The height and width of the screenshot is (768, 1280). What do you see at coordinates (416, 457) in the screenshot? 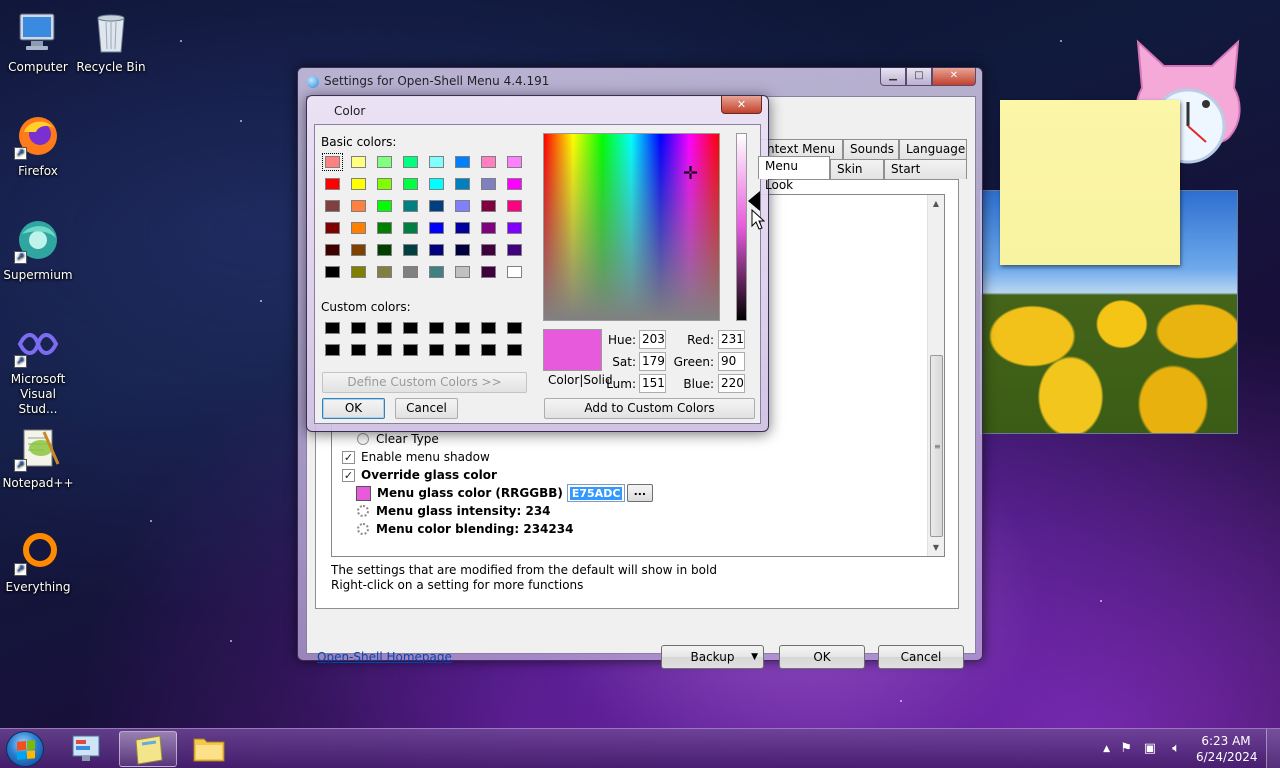
I see `setting-enable-menu-shadow: ✓ Enable menu shadow` at bounding box center [416, 457].